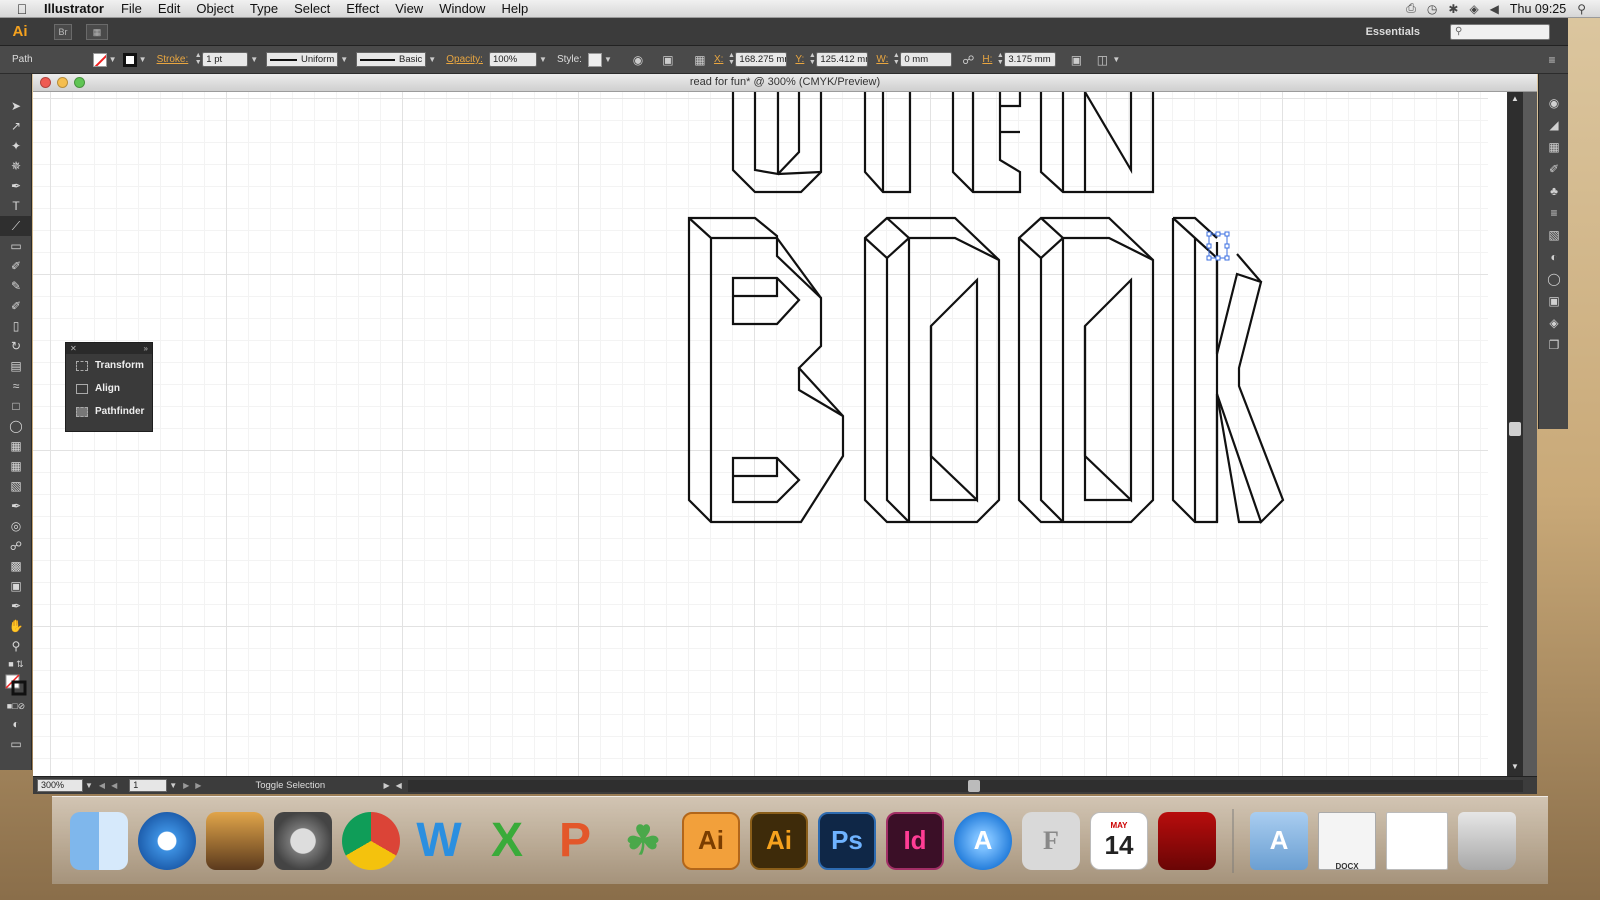 The image size is (1600, 900). What do you see at coordinates (594, 59) in the screenshot?
I see `graphic-style-swatch` at bounding box center [594, 59].